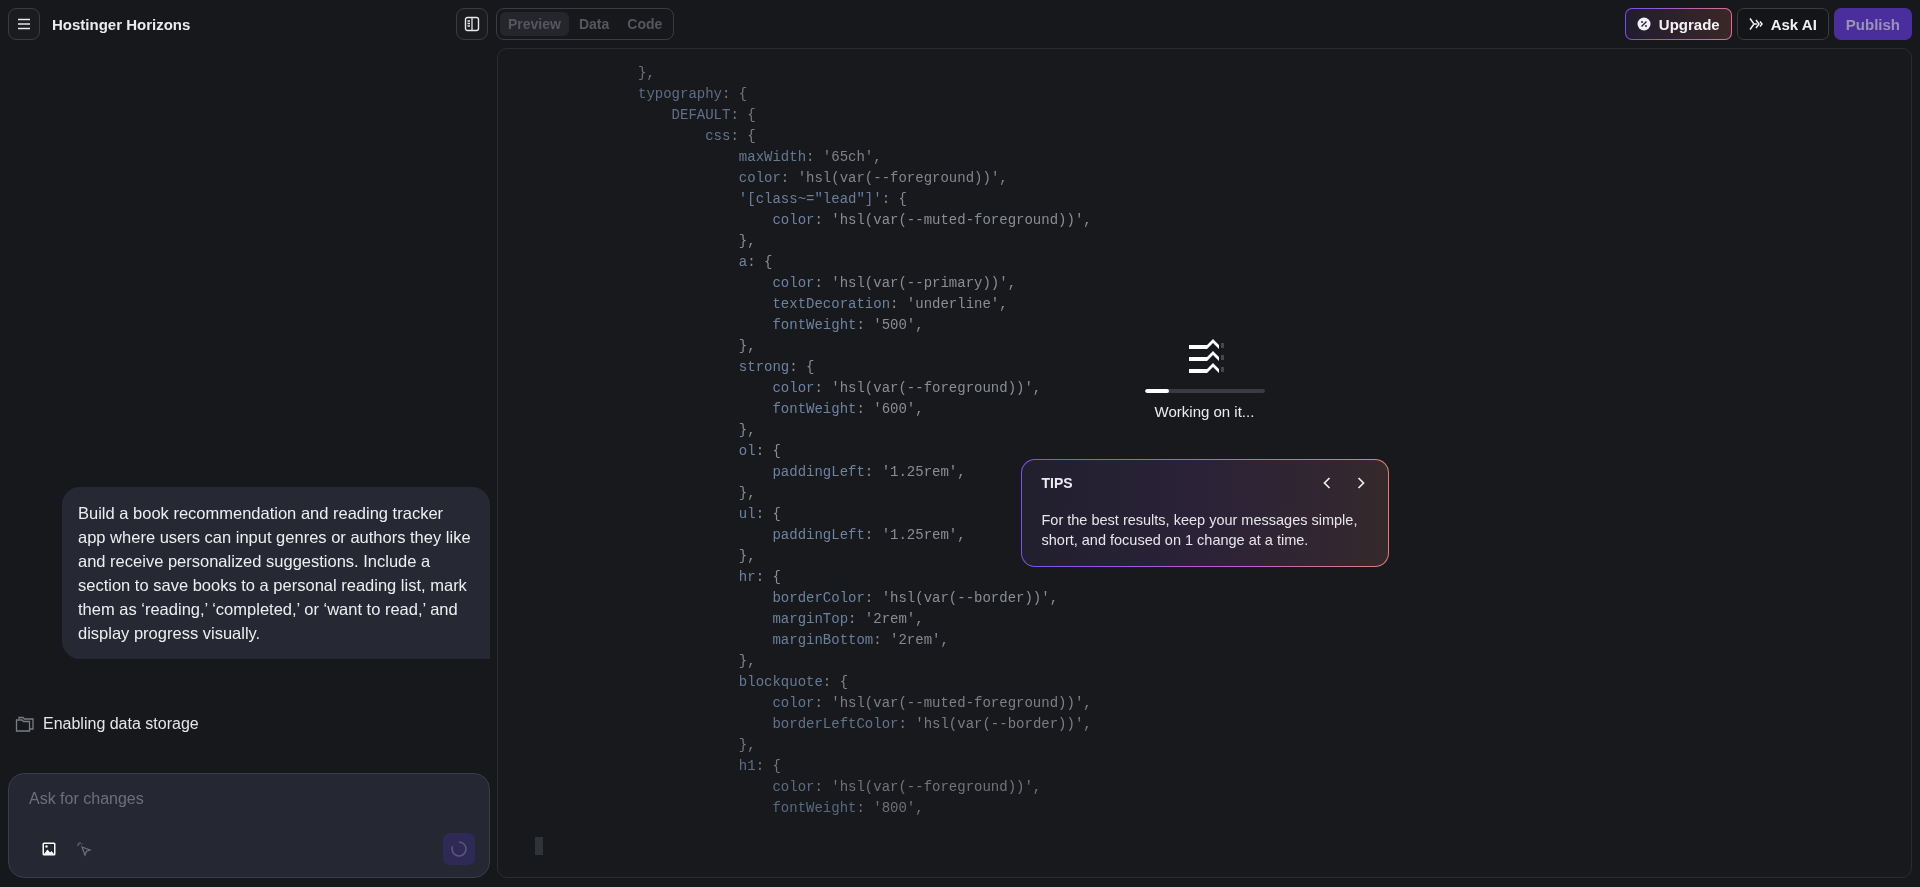 The height and width of the screenshot is (887, 1920). Describe the element at coordinates (915, 598) in the screenshot. I see `code-line: borderColor: 'hsl(var(--border))',` at that location.